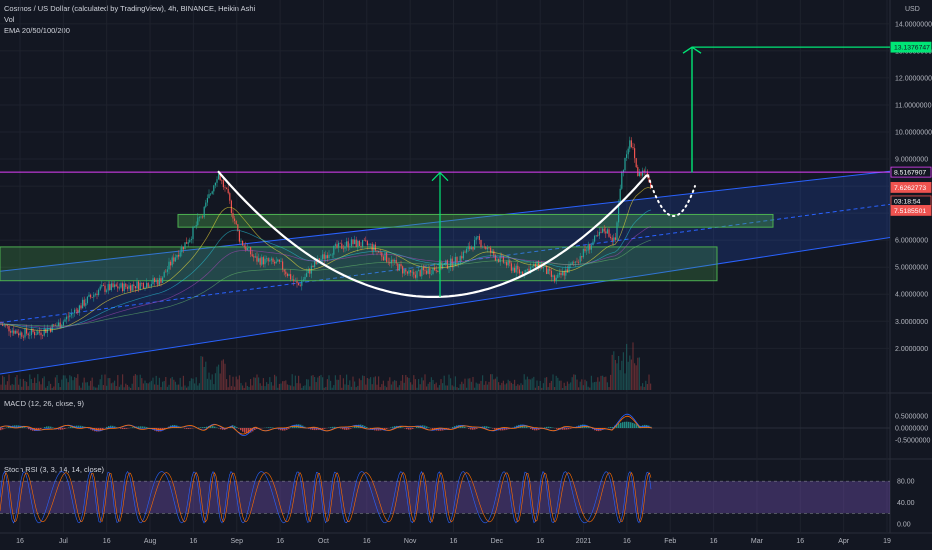 This screenshot has width=932, height=550. Describe the element at coordinates (584, 541) in the screenshot. I see `time-tick-label: 2021` at that location.